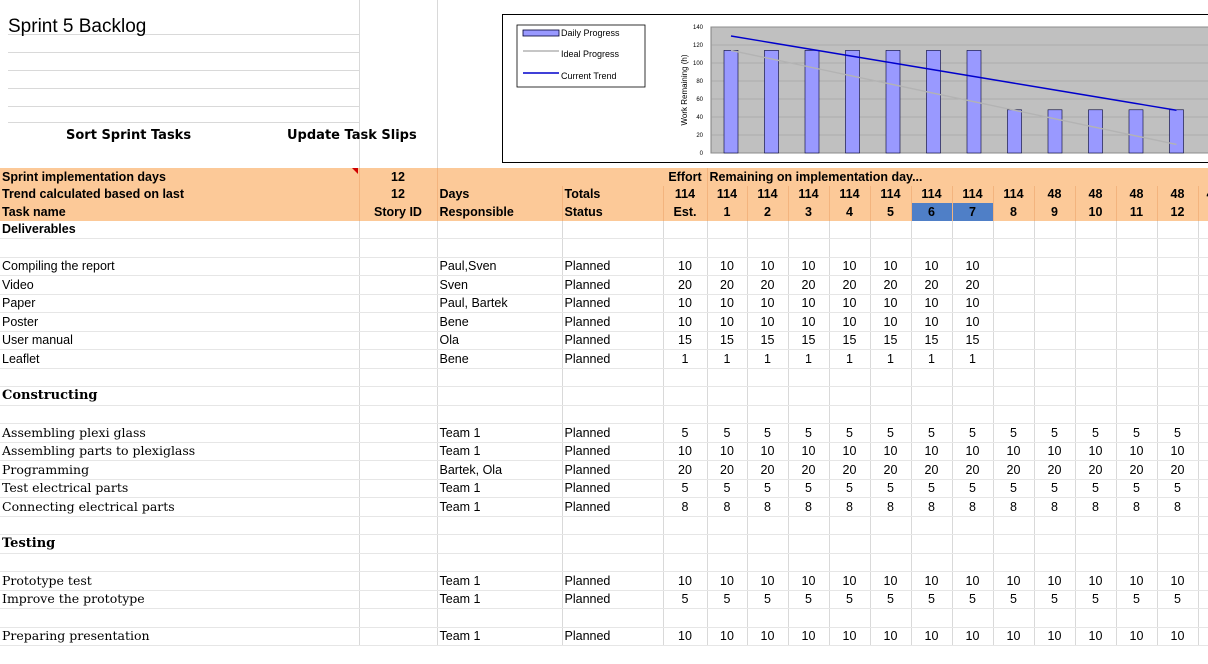  Describe the element at coordinates (398, 177) in the screenshot. I see `sprint-days-value: 12` at that location.